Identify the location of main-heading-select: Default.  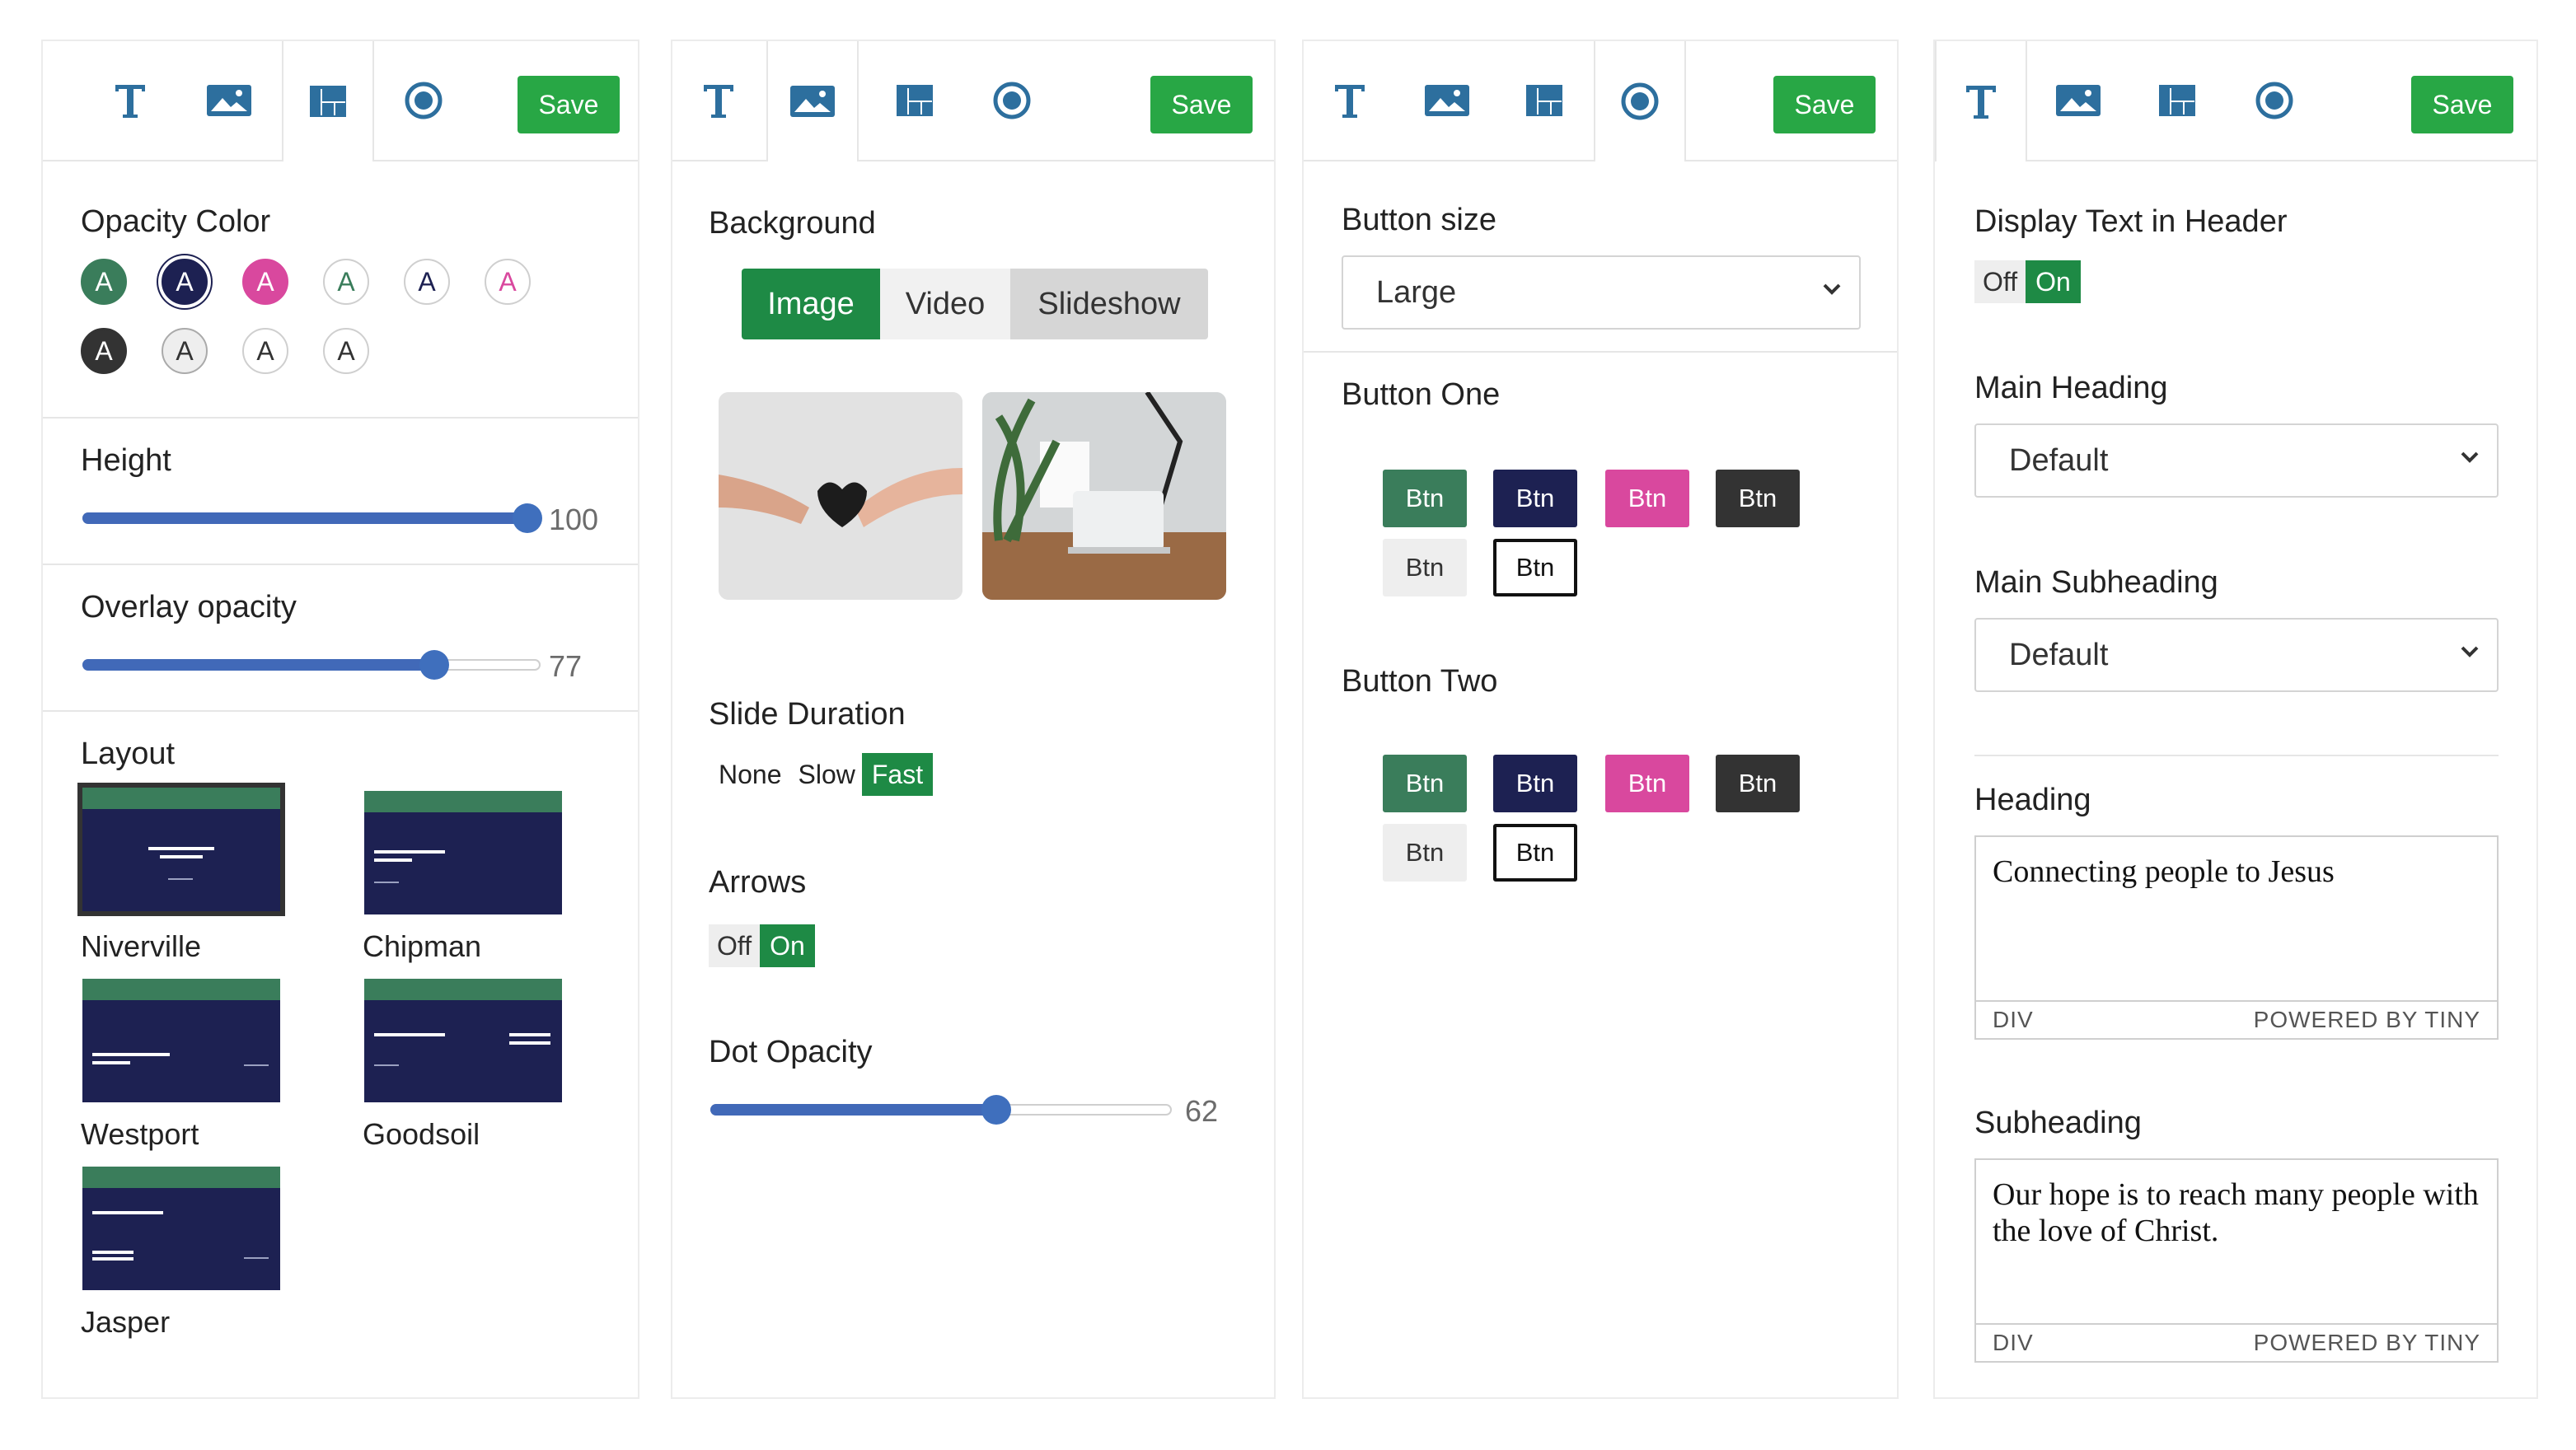
(2236, 460).